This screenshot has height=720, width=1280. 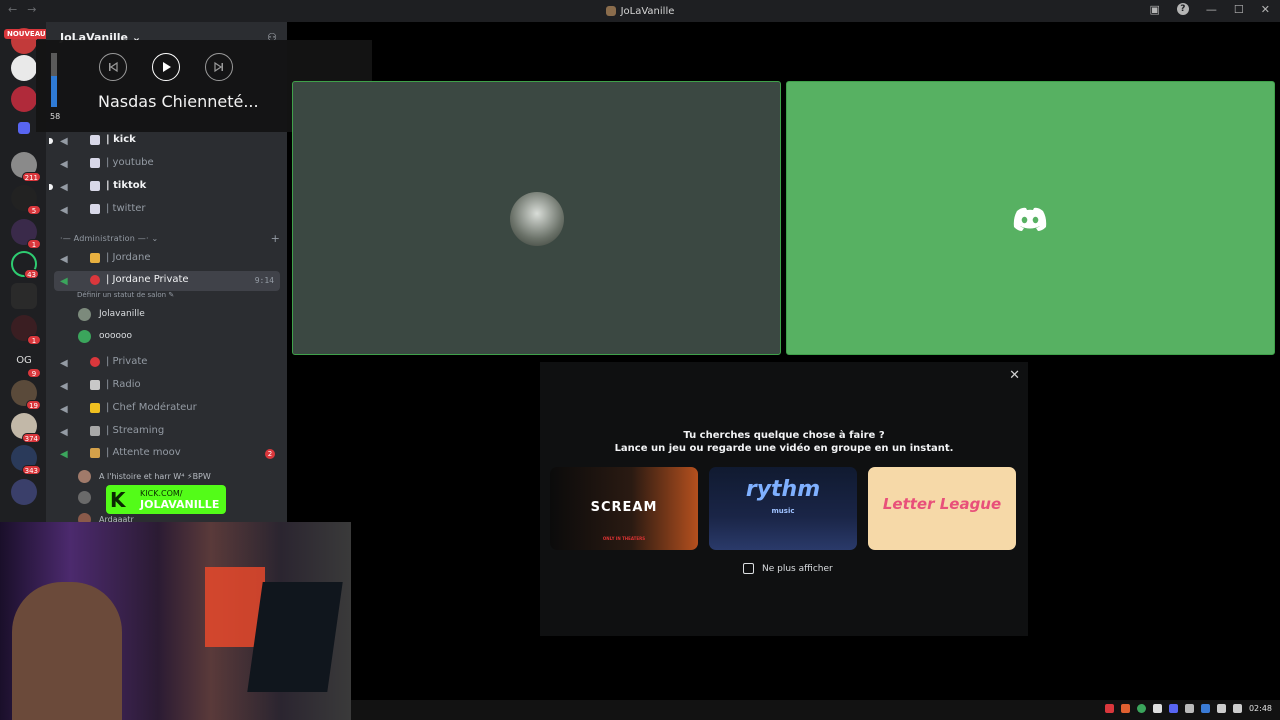 I want to click on bluetooth-icon, so click(x=1205, y=708).